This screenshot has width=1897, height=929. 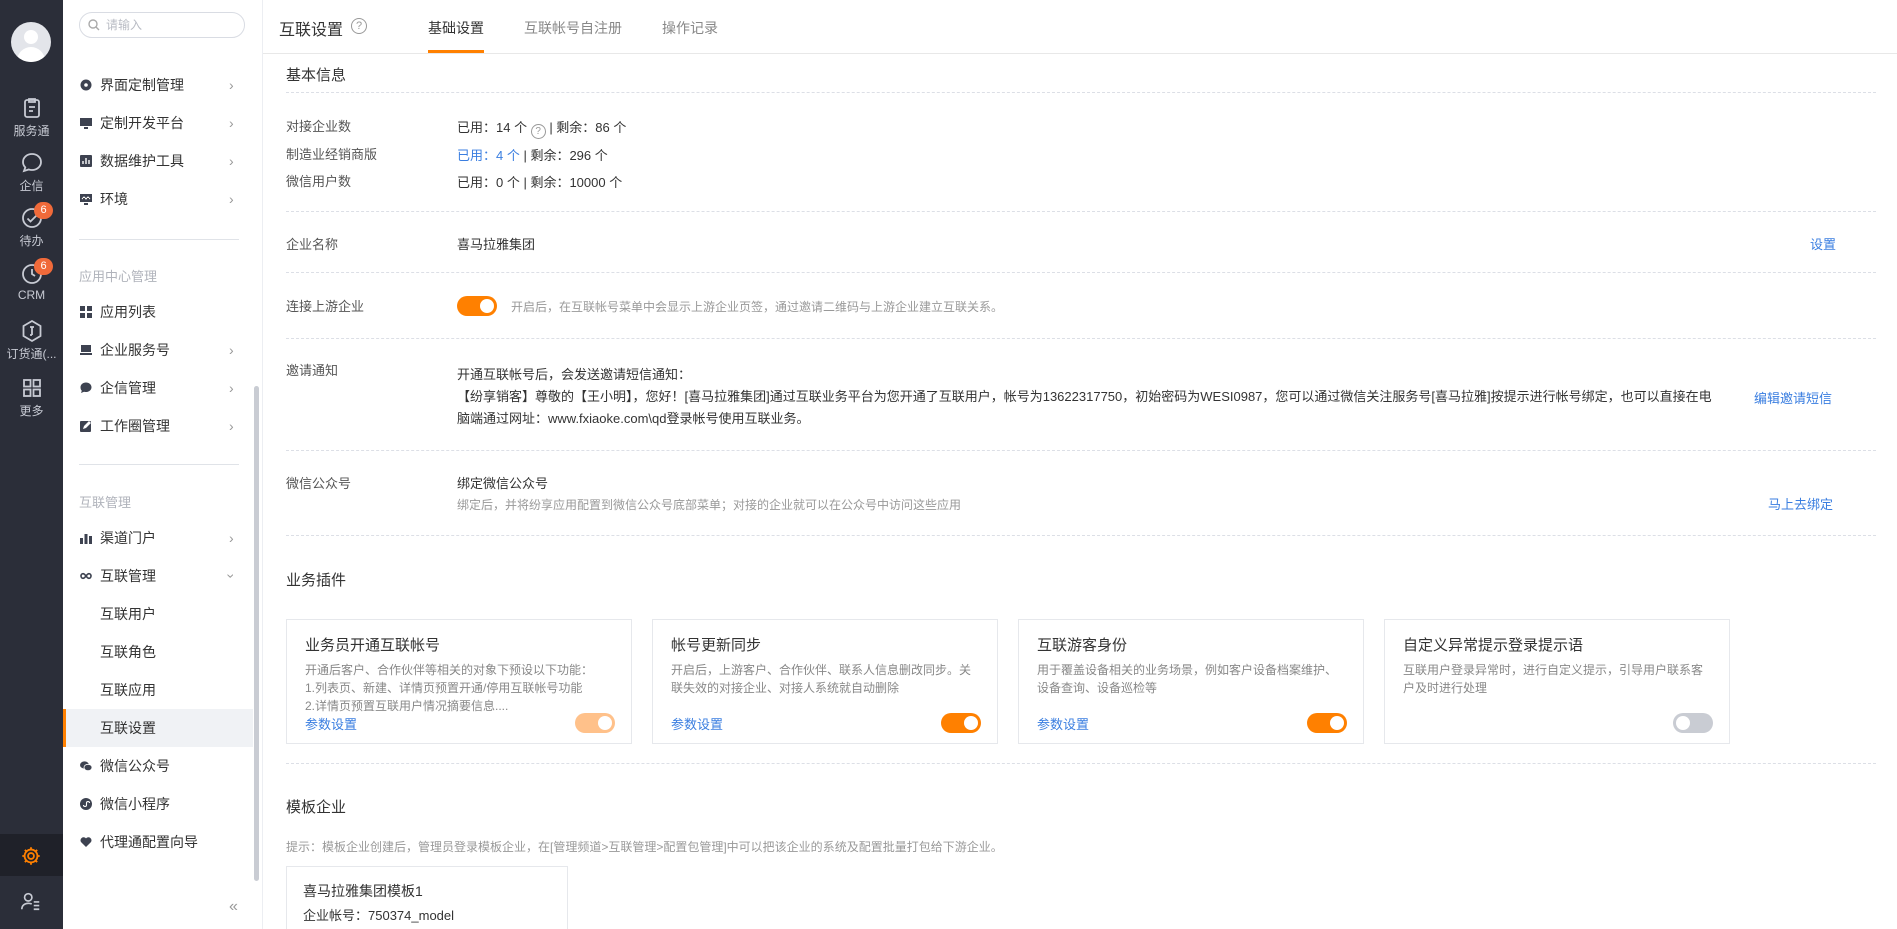 I want to click on avatar, so click(x=31, y=42).